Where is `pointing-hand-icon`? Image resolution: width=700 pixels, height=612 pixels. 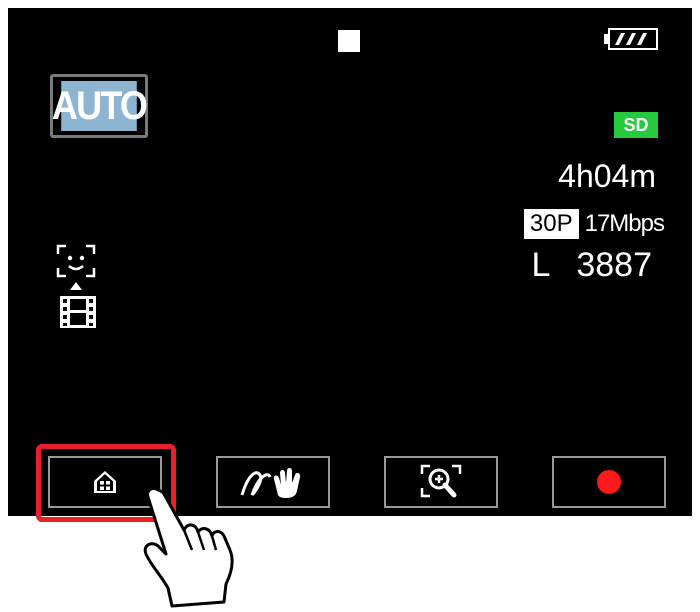
pointing-hand-icon is located at coordinates (188, 547).